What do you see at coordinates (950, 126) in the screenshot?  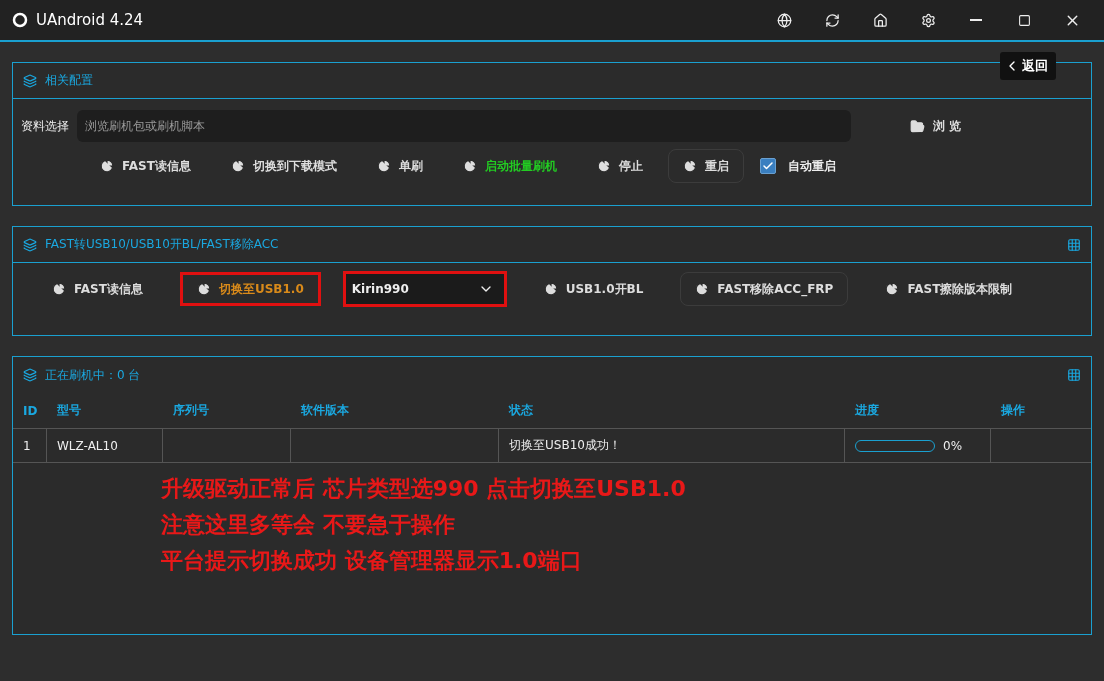 I see `browse-button: 浏 览` at bounding box center [950, 126].